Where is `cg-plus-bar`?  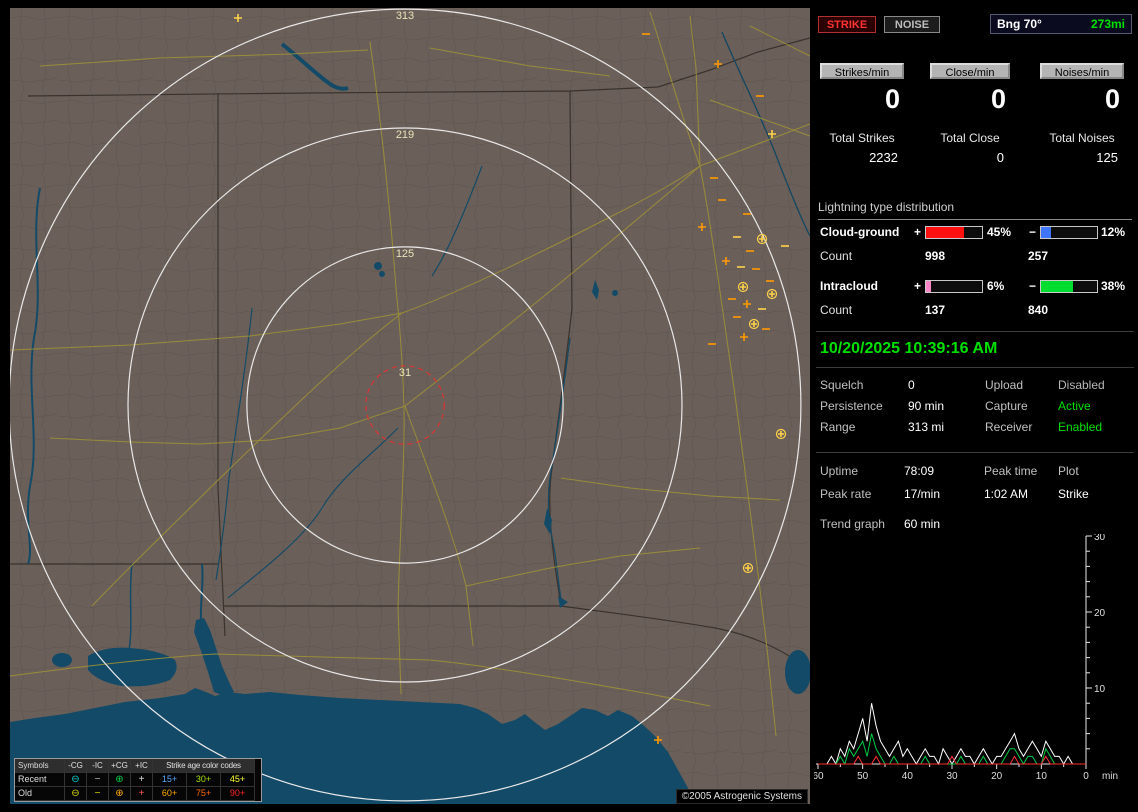
cg-plus-bar is located at coordinates (954, 232).